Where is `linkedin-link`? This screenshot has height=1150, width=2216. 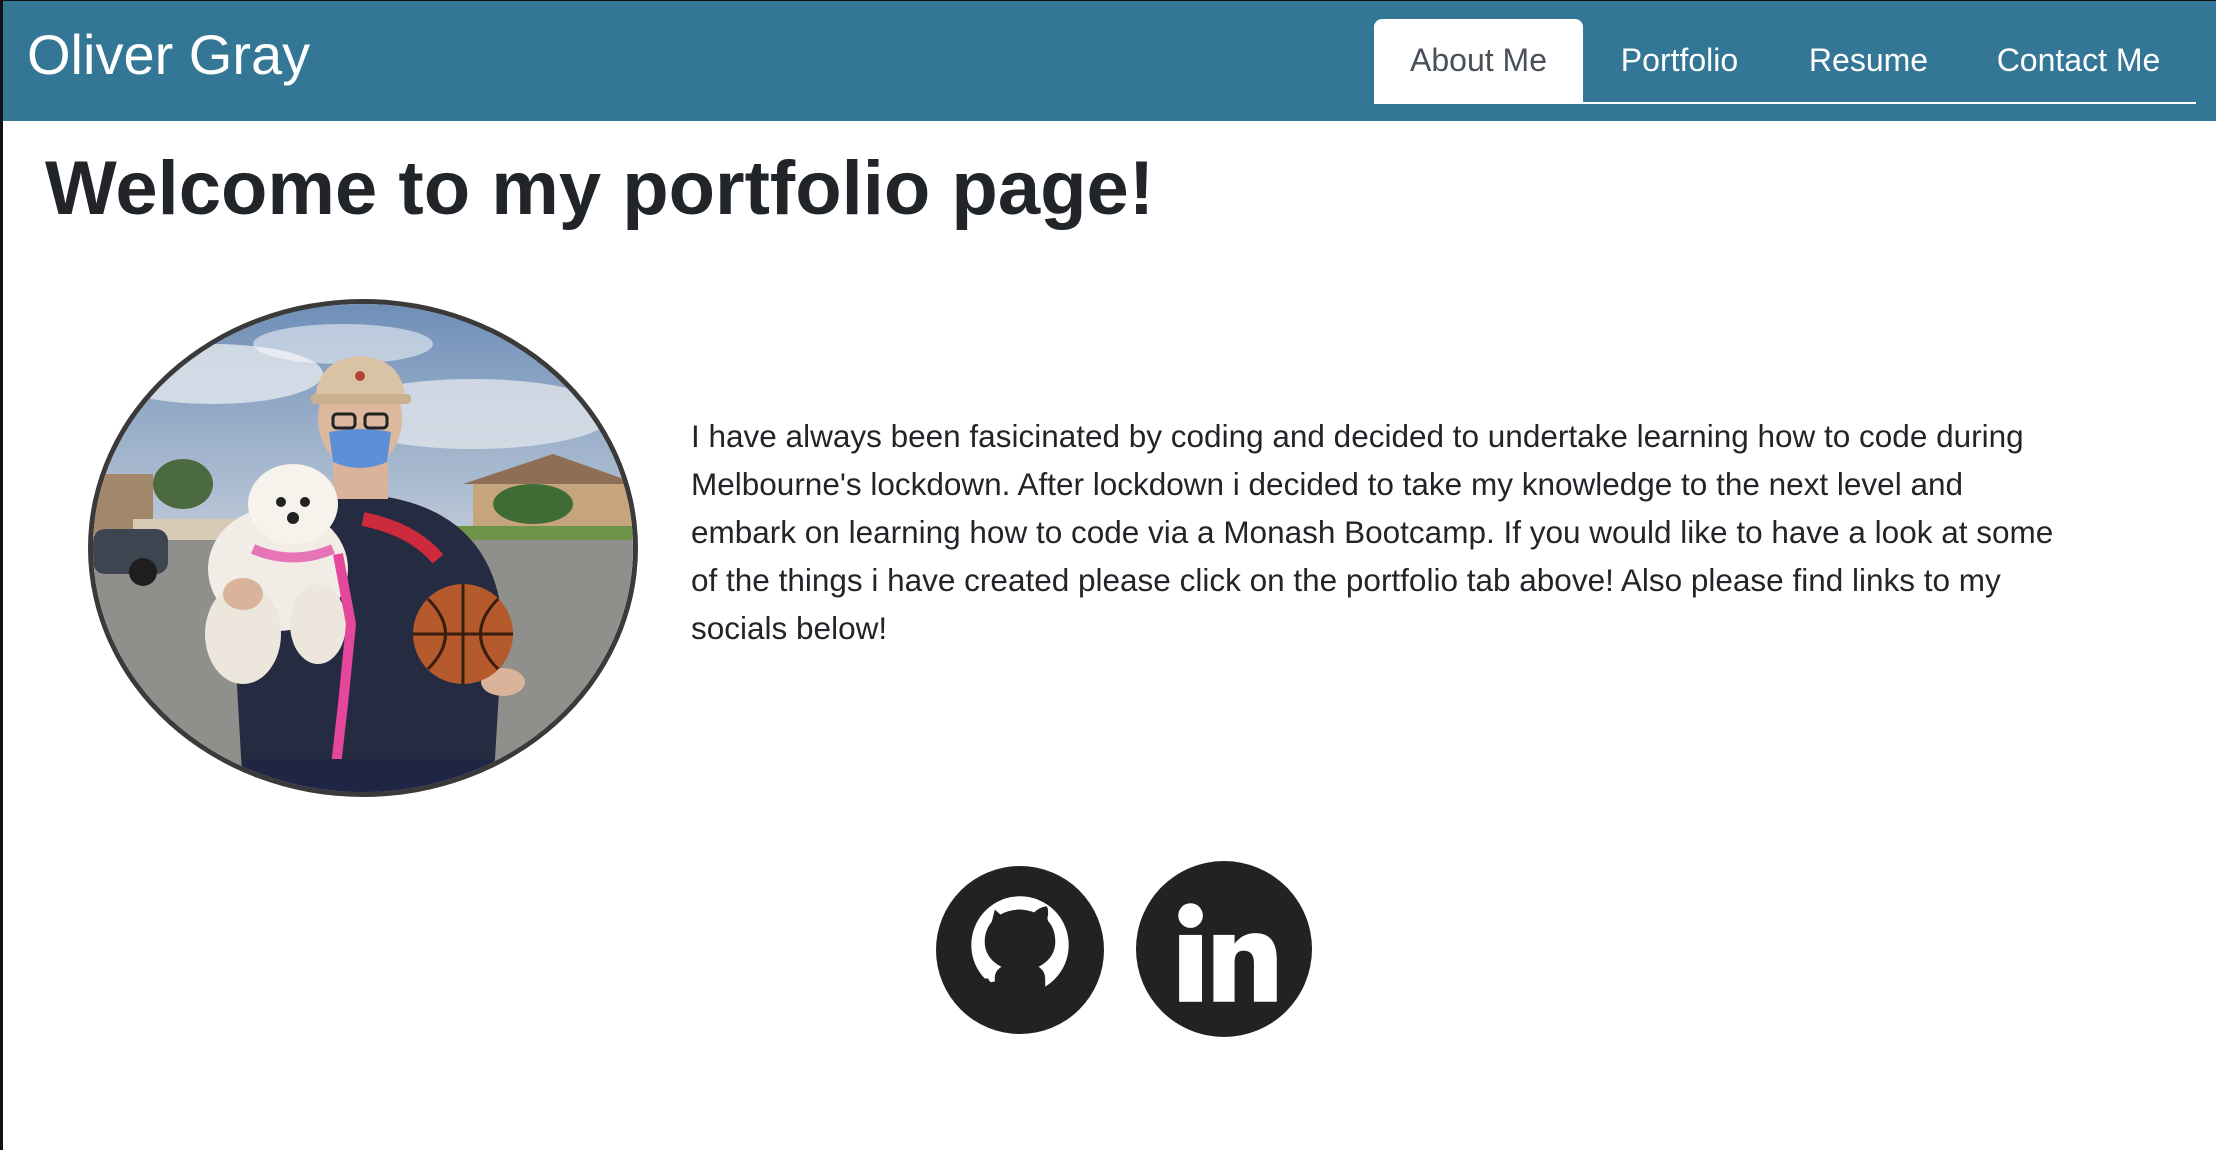
linkedin-link is located at coordinates (1224, 949).